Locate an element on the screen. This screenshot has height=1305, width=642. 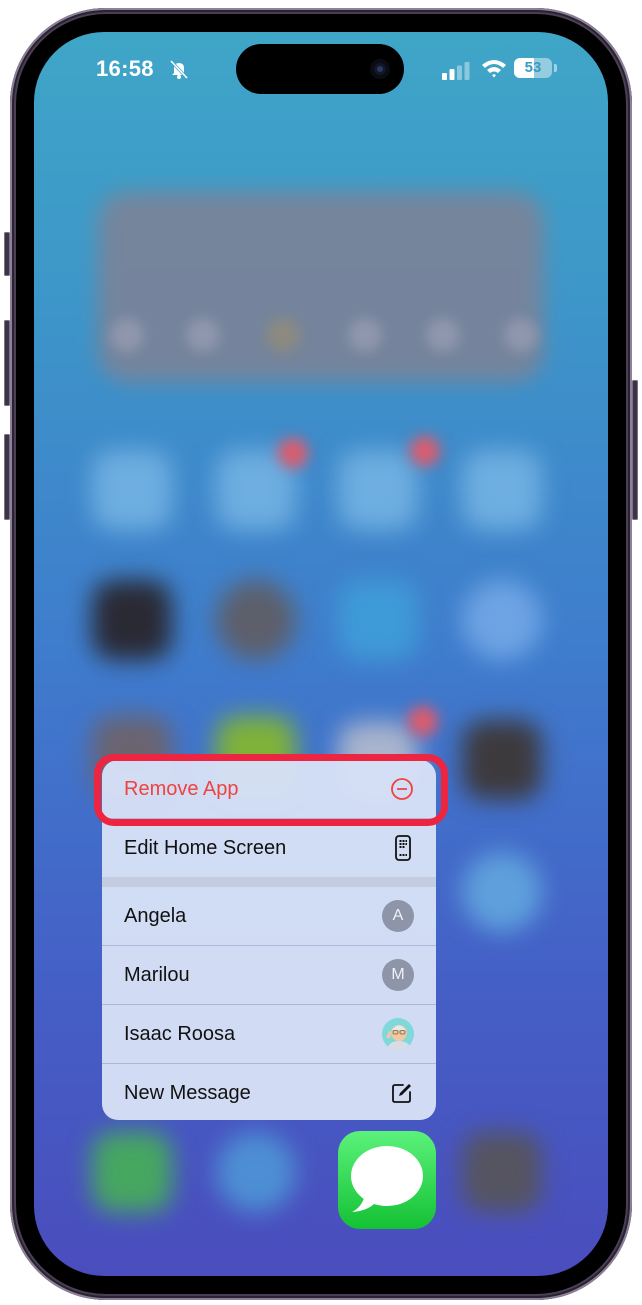
volume-up-button is located at coordinates (7, 363).